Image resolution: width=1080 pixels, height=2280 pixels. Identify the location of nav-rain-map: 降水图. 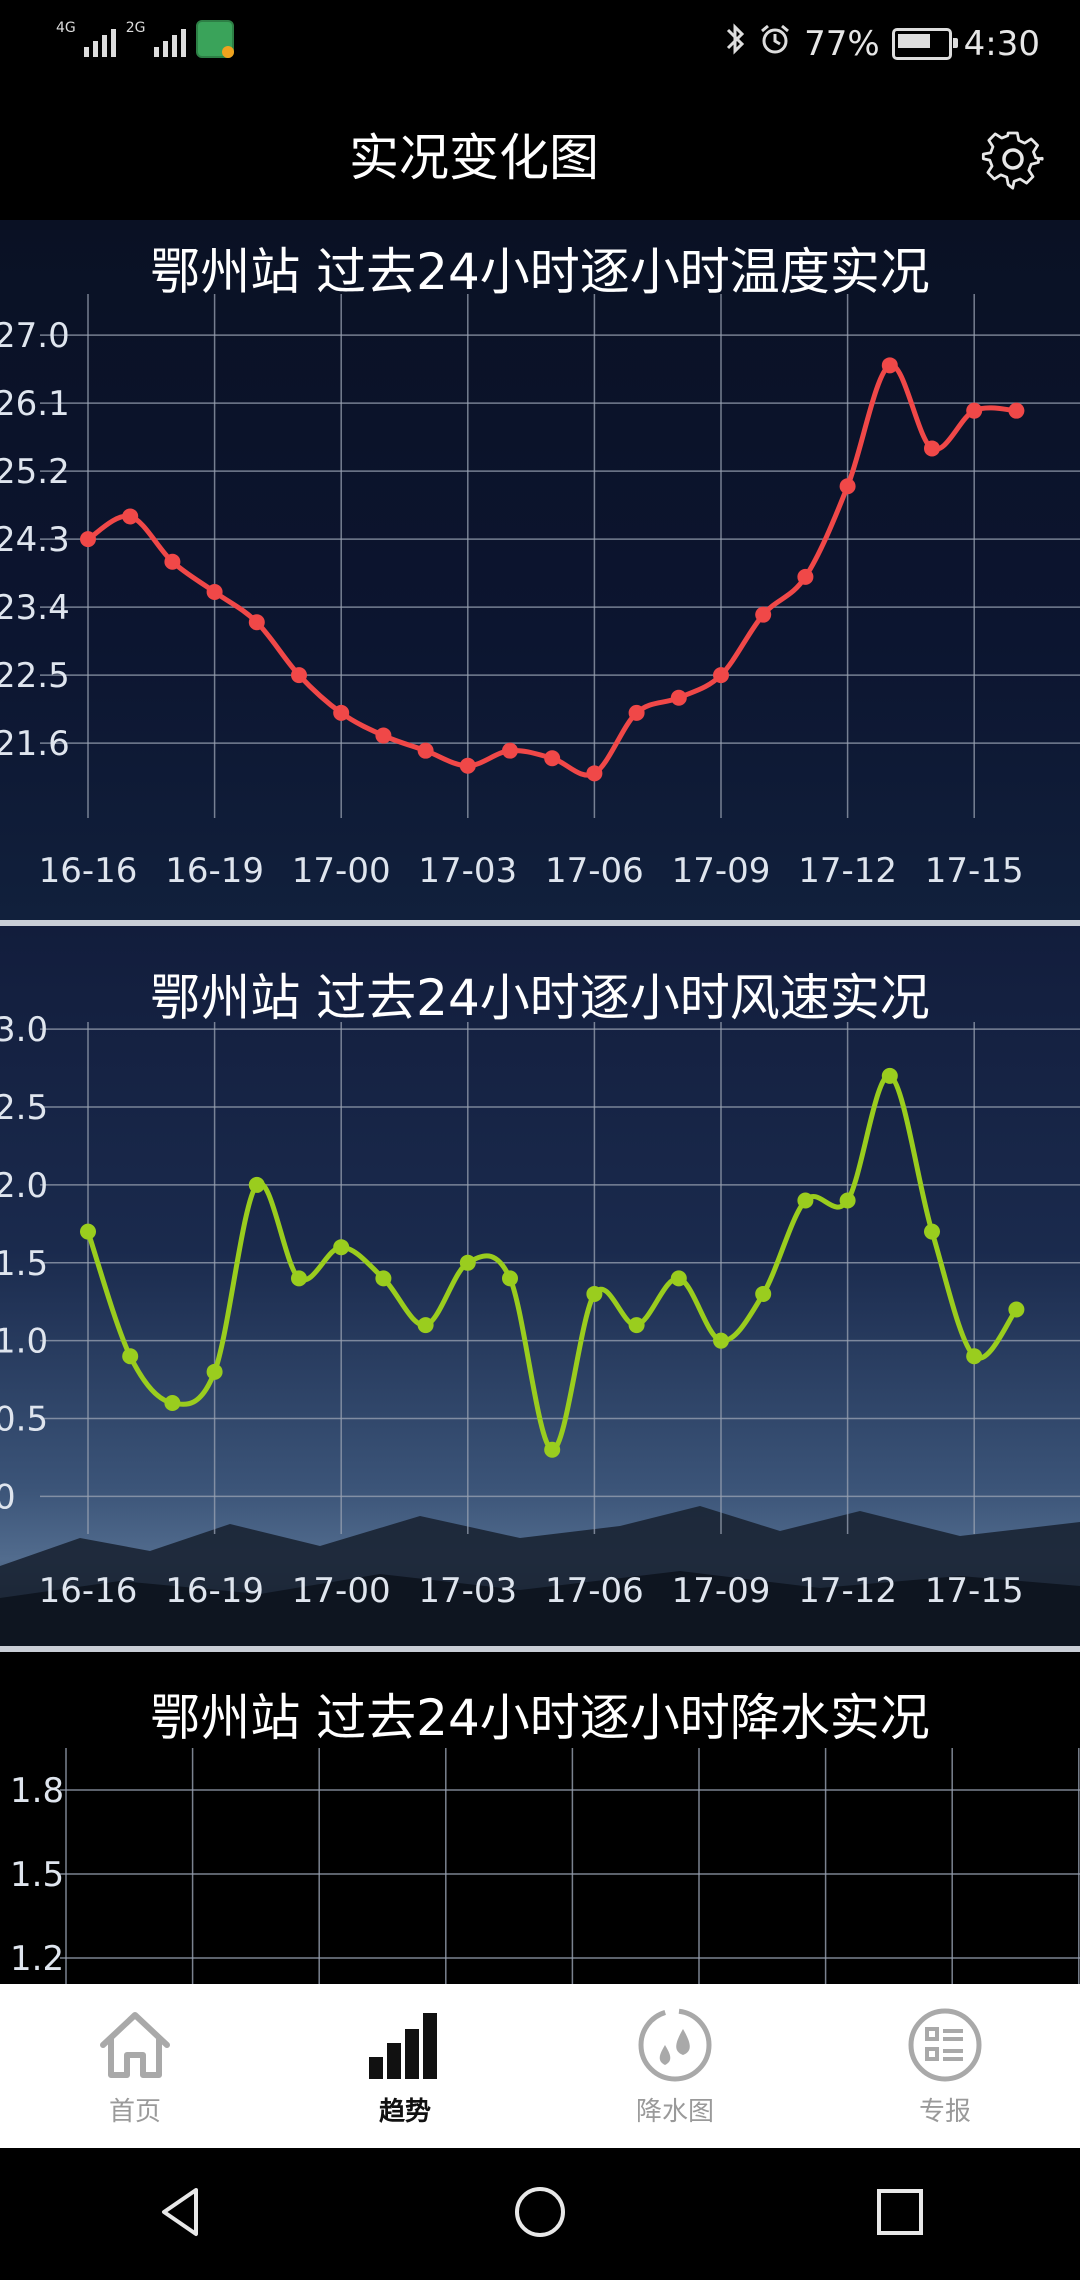
(675, 2066).